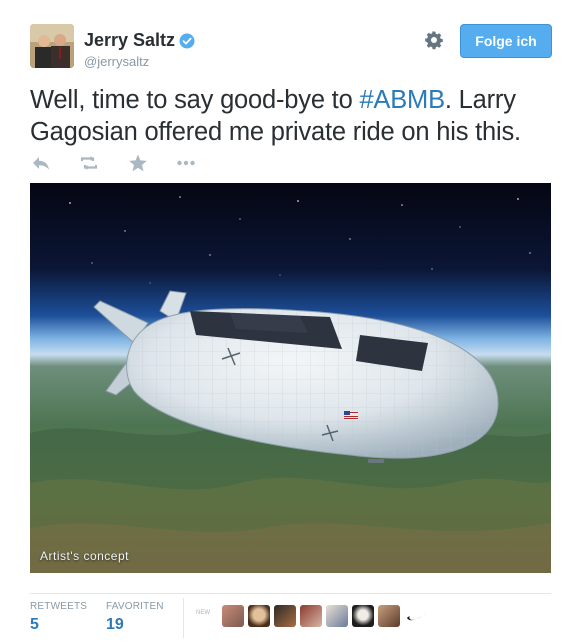 The image size is (582, 642). Describe the element at coordinates (195, 100) in the screenshot. I see `tweet-text-start: Well, time to say good-bye to` at that location.